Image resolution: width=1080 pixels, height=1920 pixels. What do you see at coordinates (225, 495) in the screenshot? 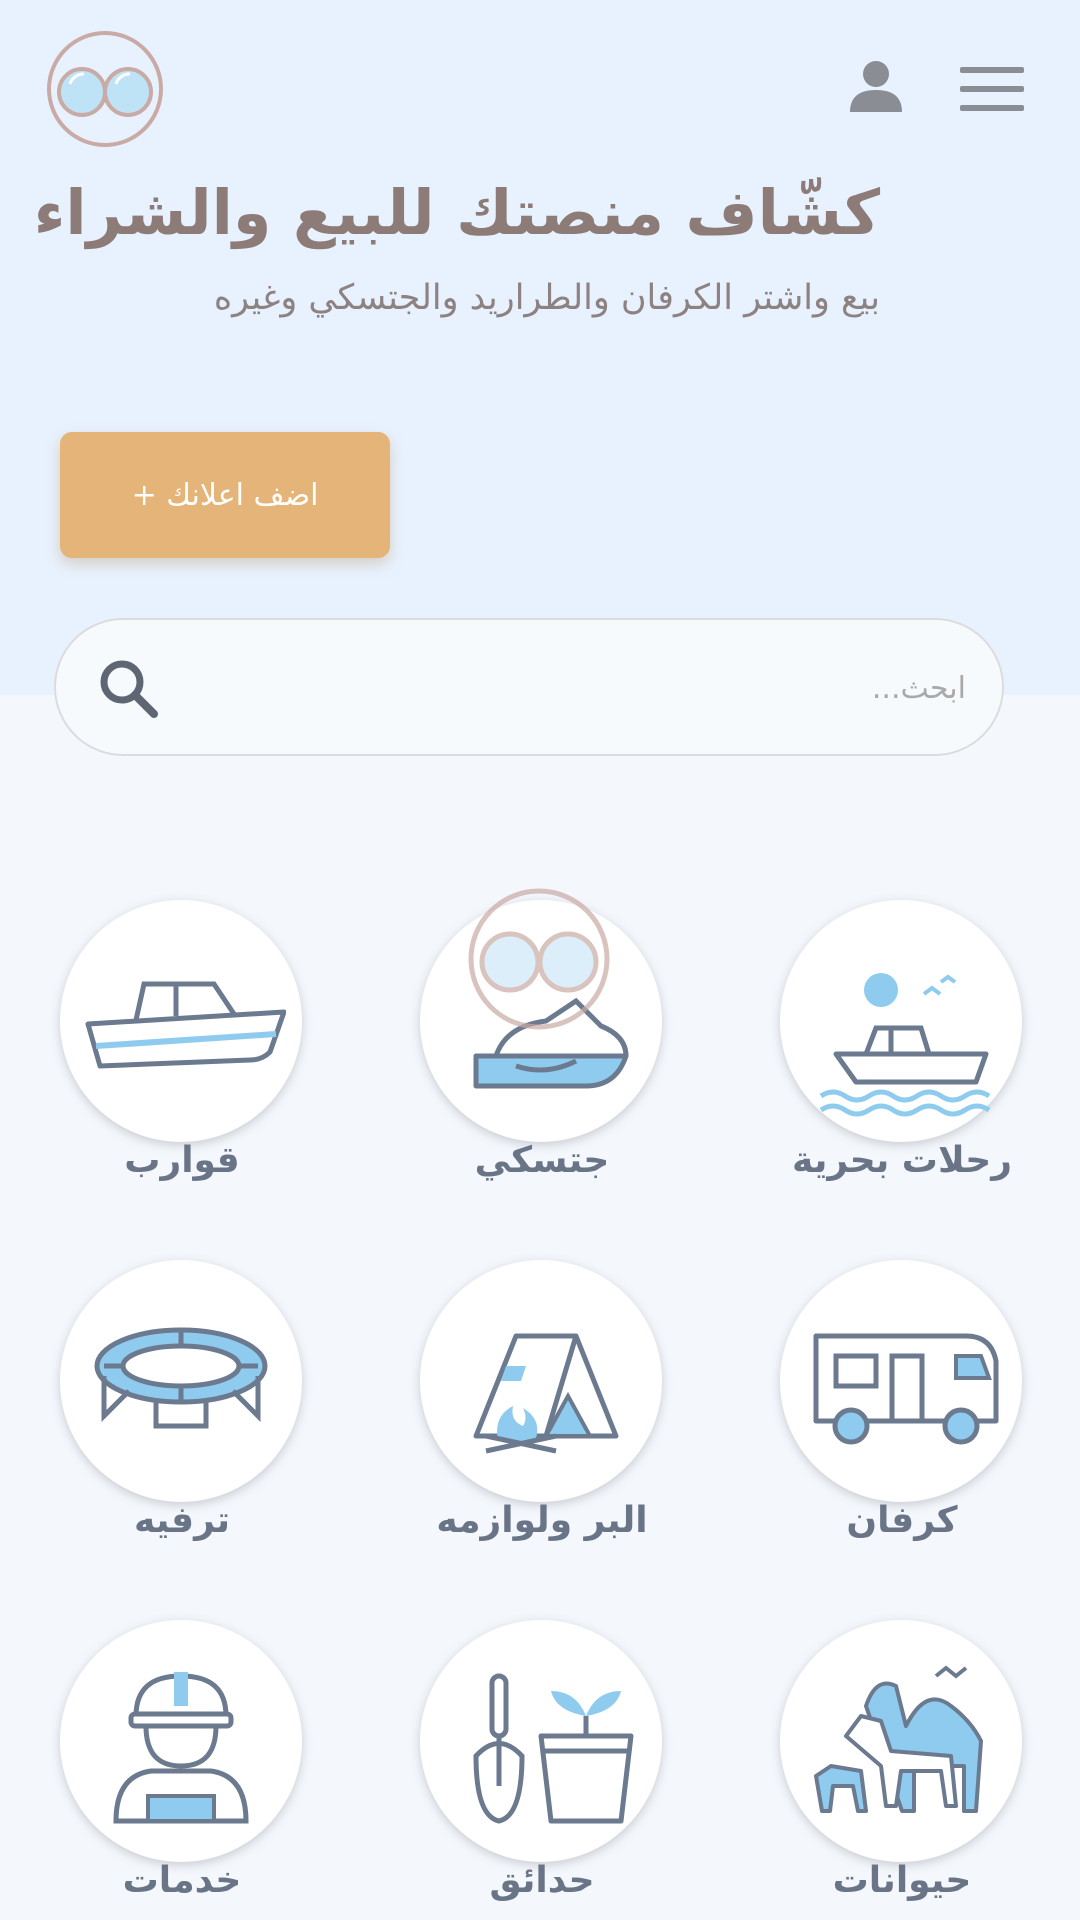
I see `add-listing-button: اضف اعلانك +` at bounding box center [225, 495].